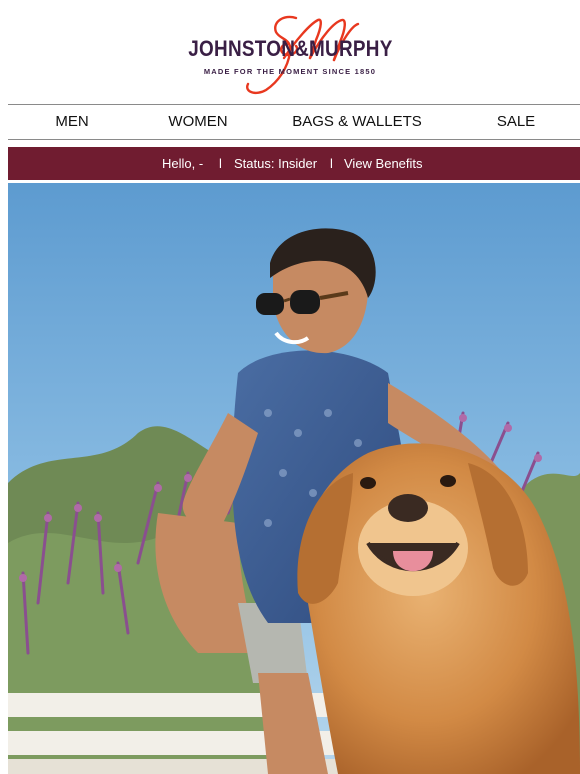 Image resolution: width=580 pixels, height=774 pixels. I want to click on main-nav: MEN WOMEN BAGS & WALLETS SALE, so click(294, 122).